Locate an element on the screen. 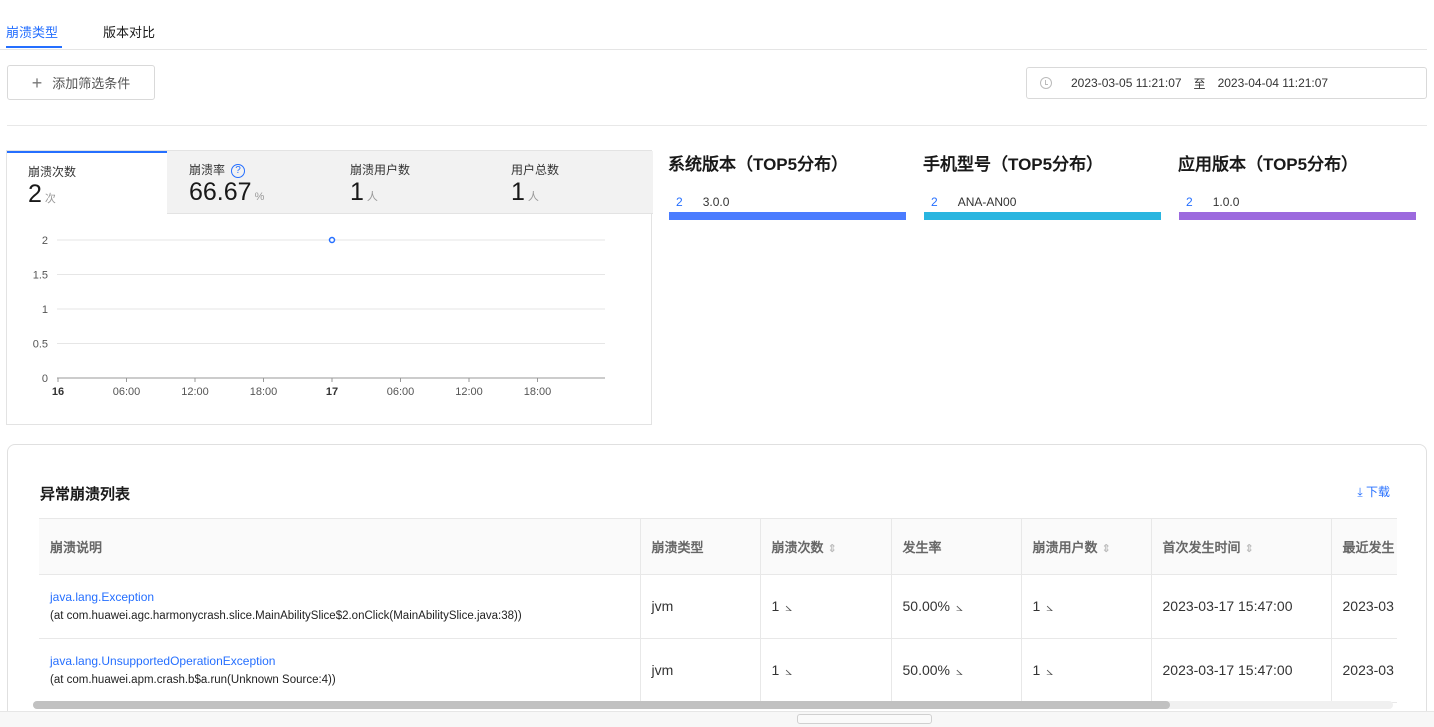 The width and height of the screenshot is (1434, 727). date-end: 2023-04-04 11:21:07 is located at coordinates (1273, 83).